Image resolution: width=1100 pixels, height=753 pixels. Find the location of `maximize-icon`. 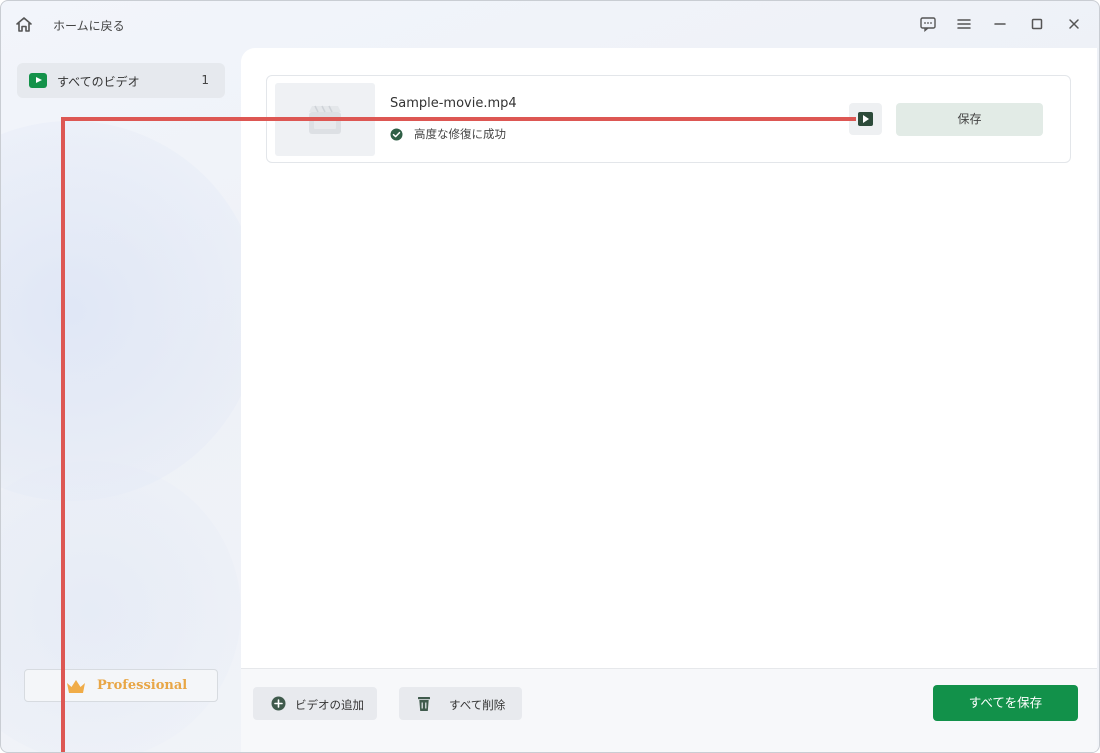

maximize-icon is located at coordinates (1037, 24).